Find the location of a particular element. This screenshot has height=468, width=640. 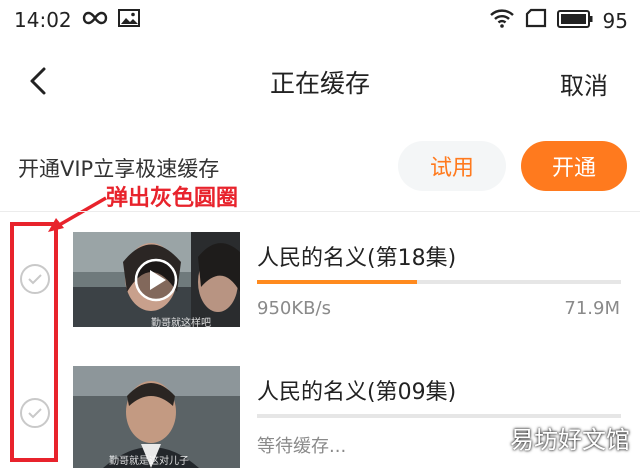

cancel-button: 取消 is located at coordinates (584, 83).